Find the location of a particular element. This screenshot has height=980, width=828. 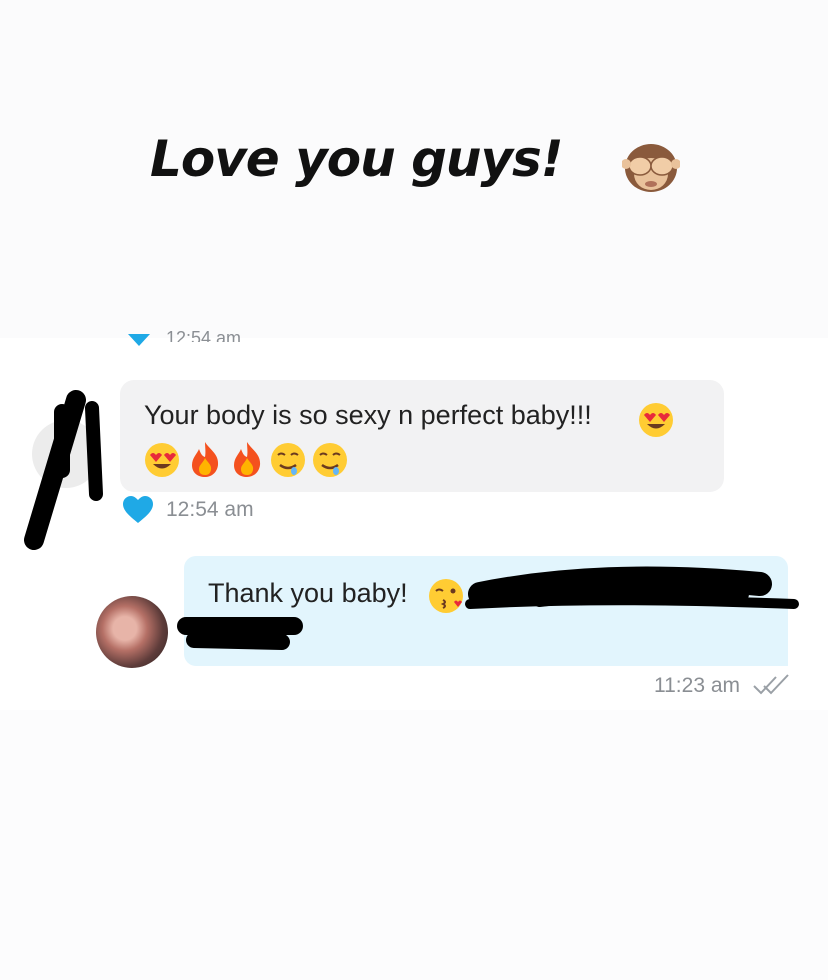

incoming-message-text: Your body is so sexy n perfect baby!!! is located at coordinates (368, 415).